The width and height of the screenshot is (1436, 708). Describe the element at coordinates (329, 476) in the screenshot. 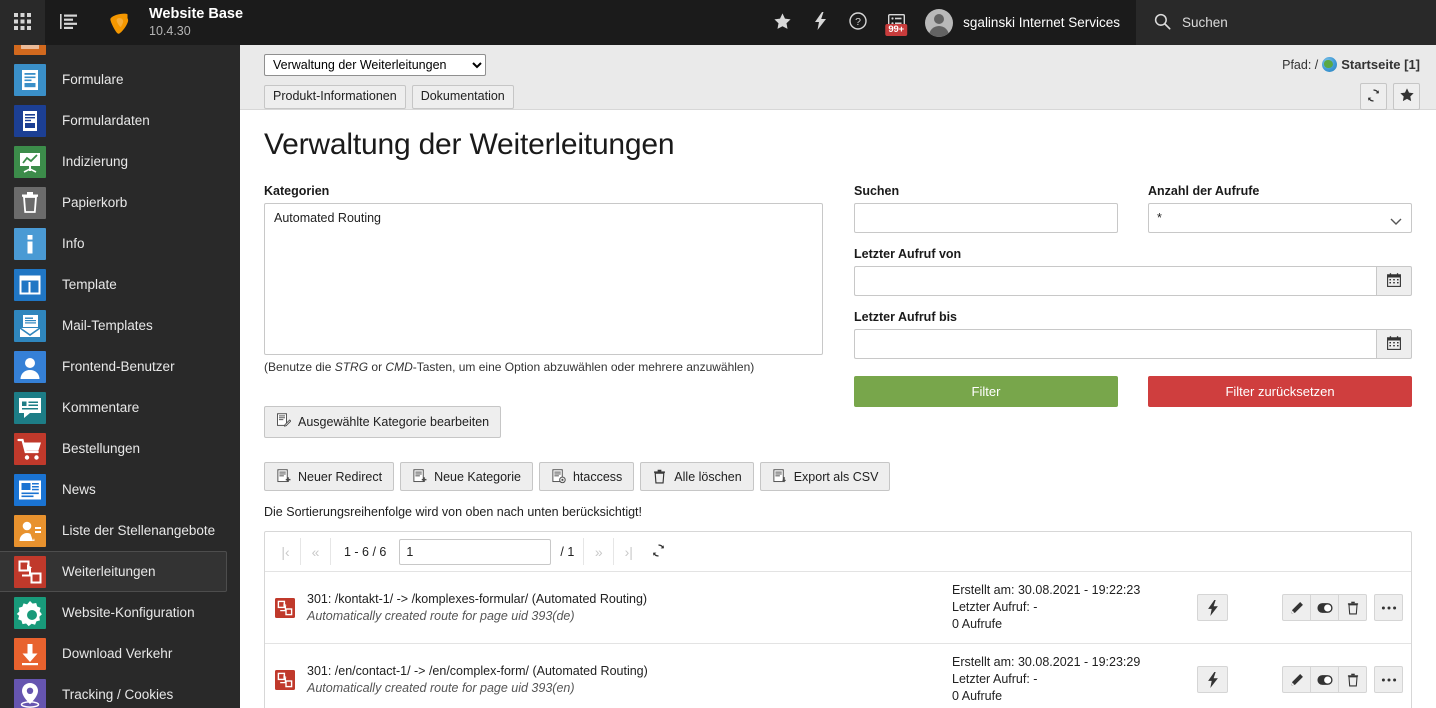

I see `neuer-redirect-button: Neuer Redirect` at that location.